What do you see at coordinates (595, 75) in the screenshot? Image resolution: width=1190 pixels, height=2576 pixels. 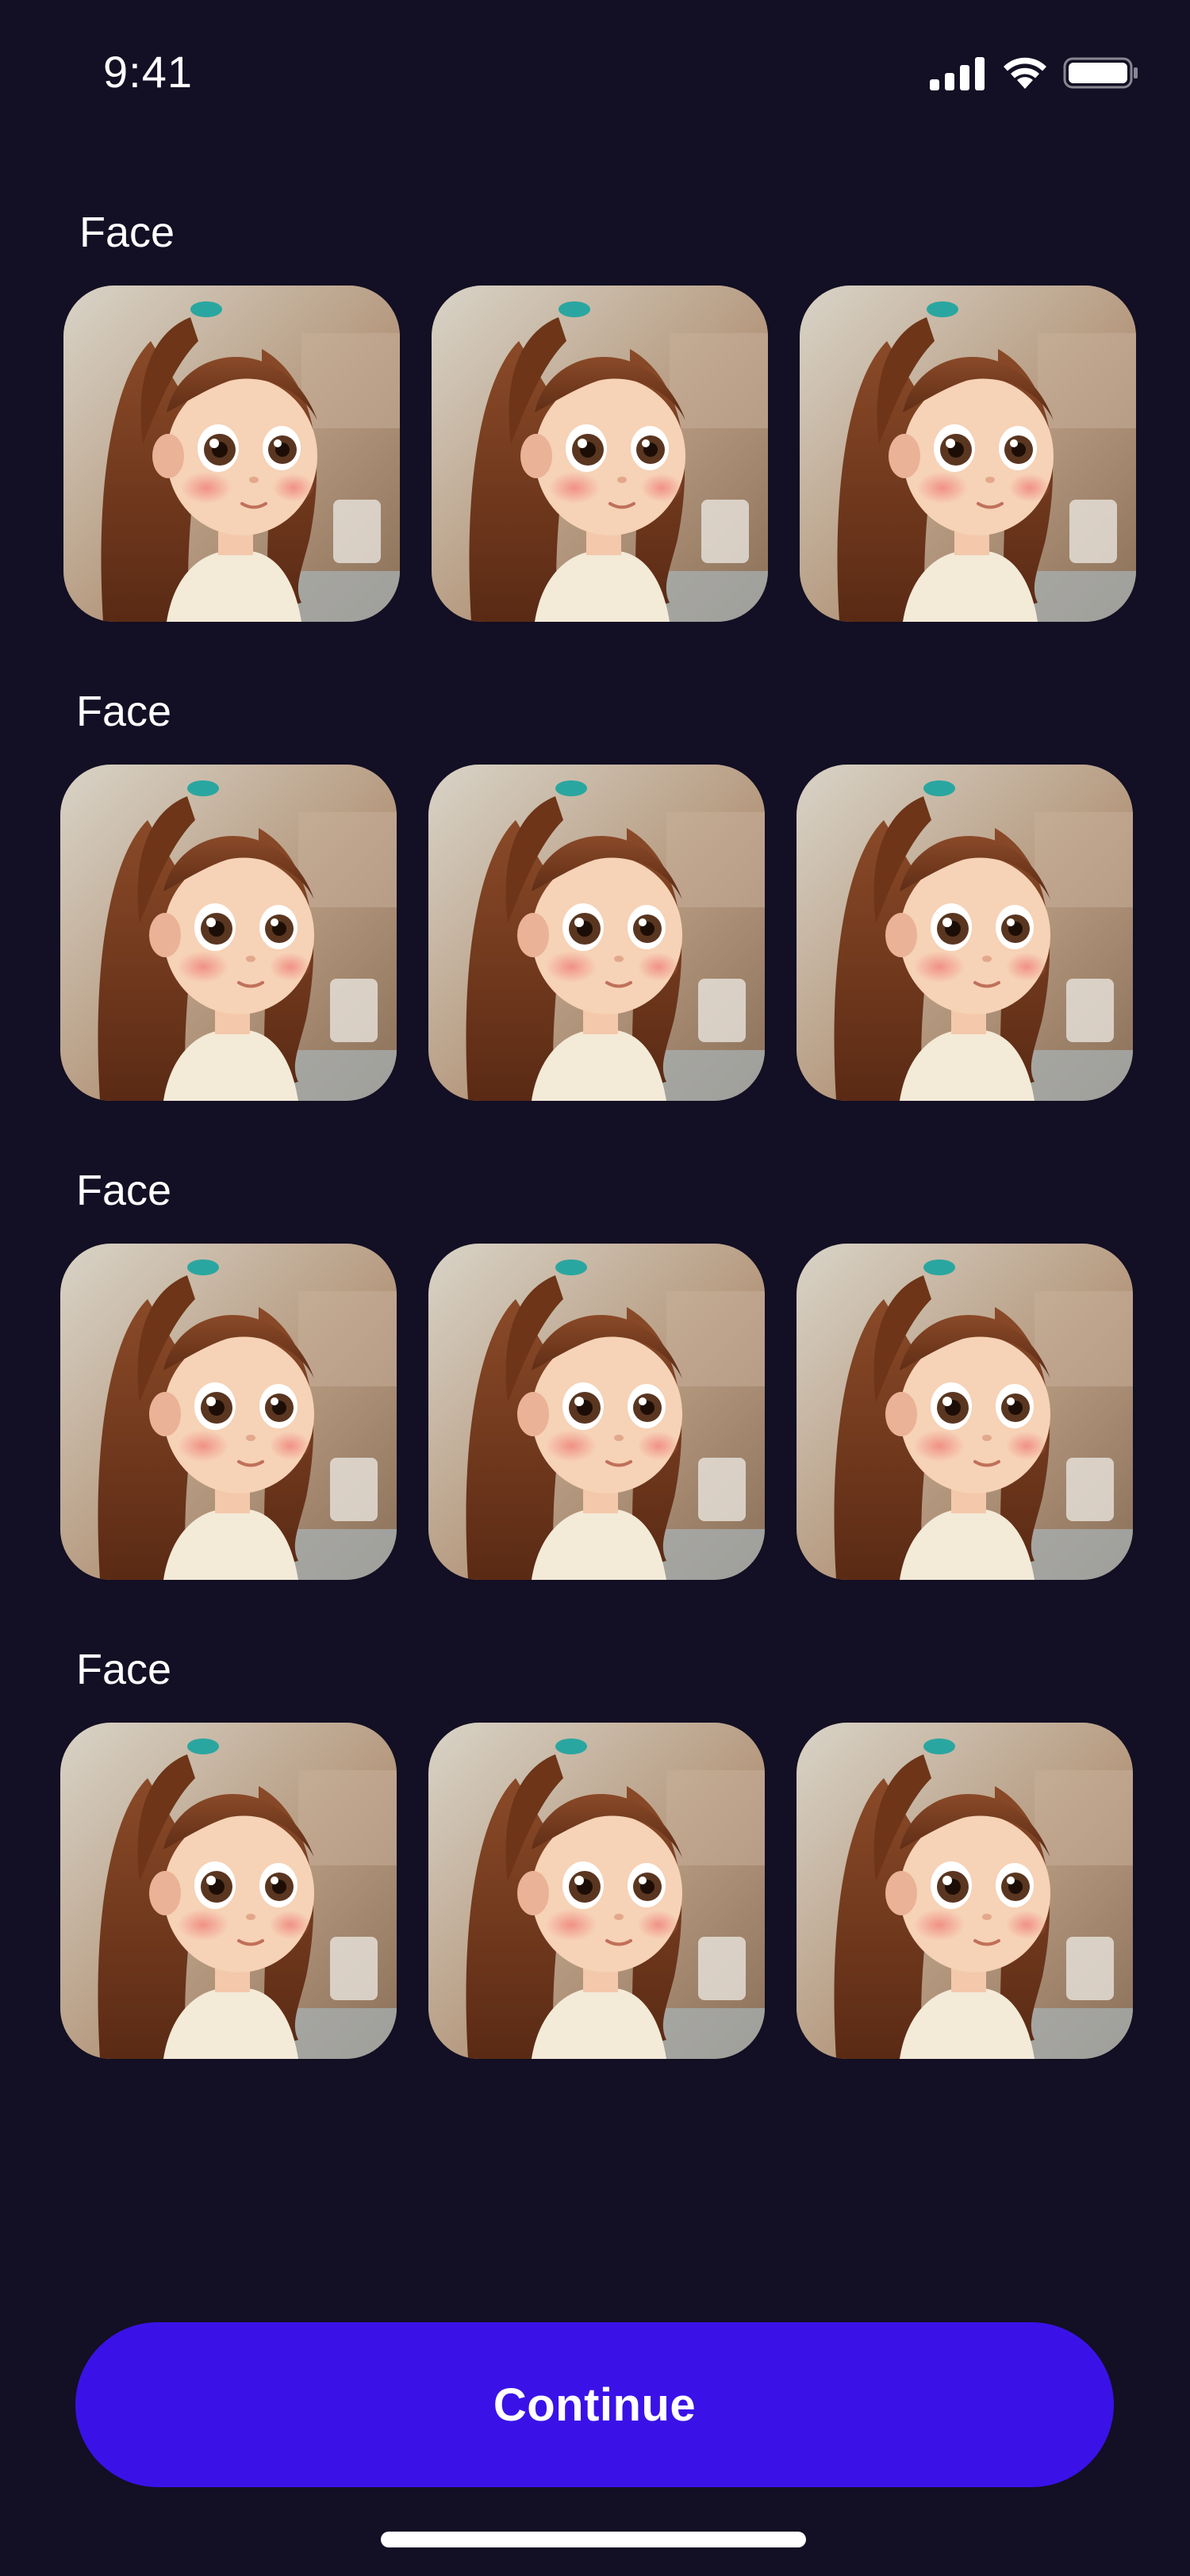 I see `status-bar: 9:41` at bounding box center [595, 75].